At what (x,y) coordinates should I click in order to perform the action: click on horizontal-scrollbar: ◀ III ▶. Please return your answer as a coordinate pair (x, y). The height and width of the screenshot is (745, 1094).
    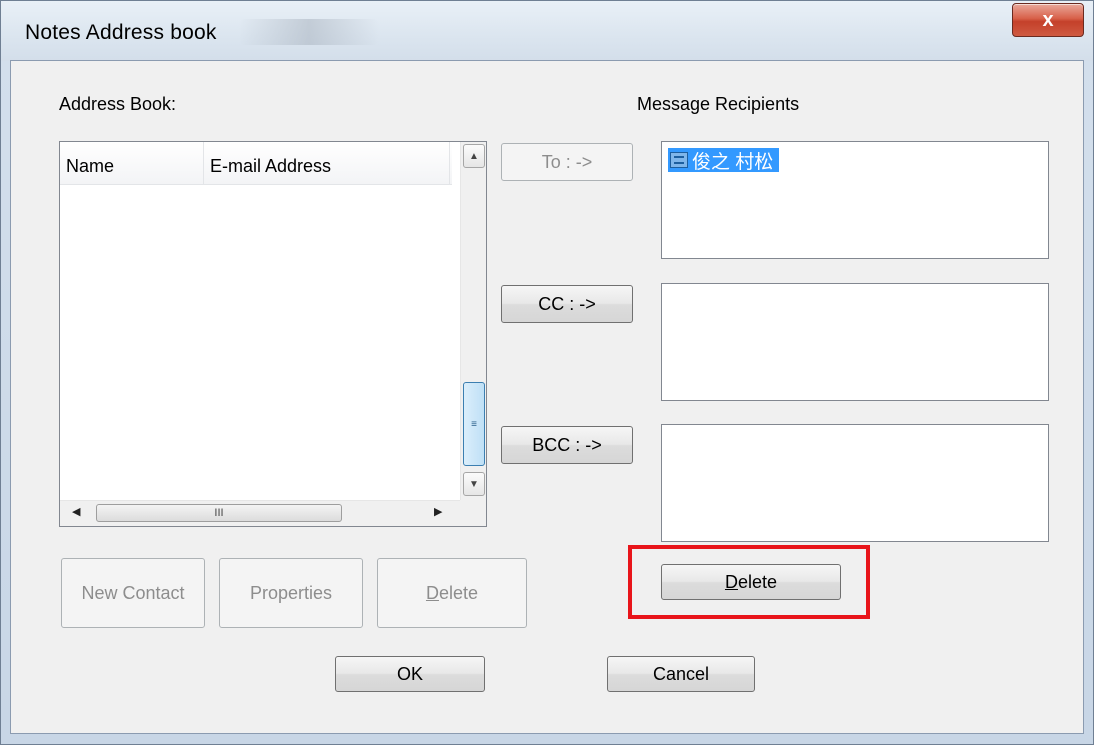
    Looking at the image, I should click on (260, 513).